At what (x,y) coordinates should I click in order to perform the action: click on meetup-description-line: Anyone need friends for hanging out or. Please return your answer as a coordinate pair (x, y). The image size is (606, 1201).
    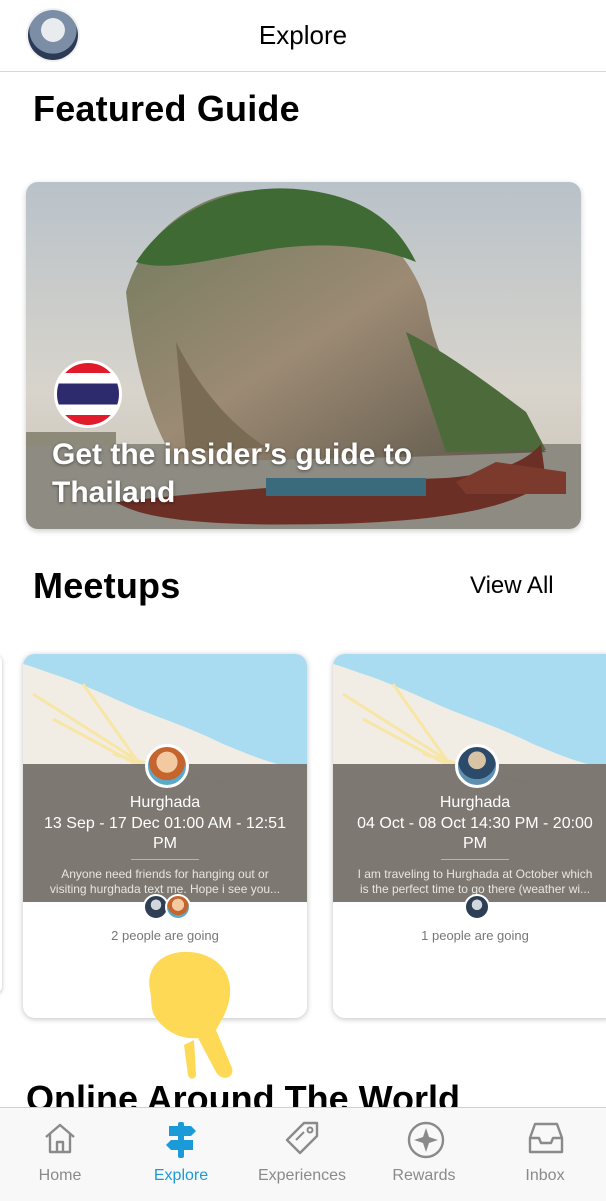
    Looking at the image, I should click on (165, 874).